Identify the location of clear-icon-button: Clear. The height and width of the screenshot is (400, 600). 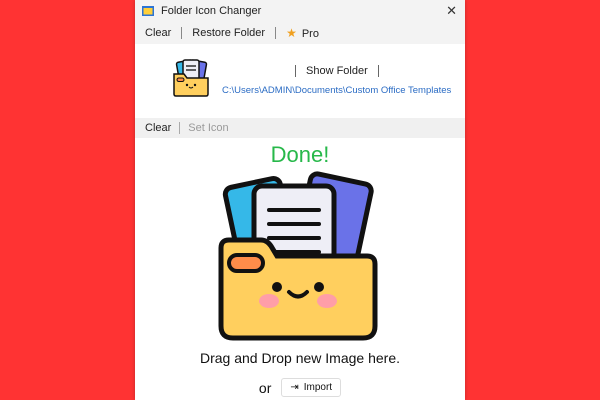
(158, 128).